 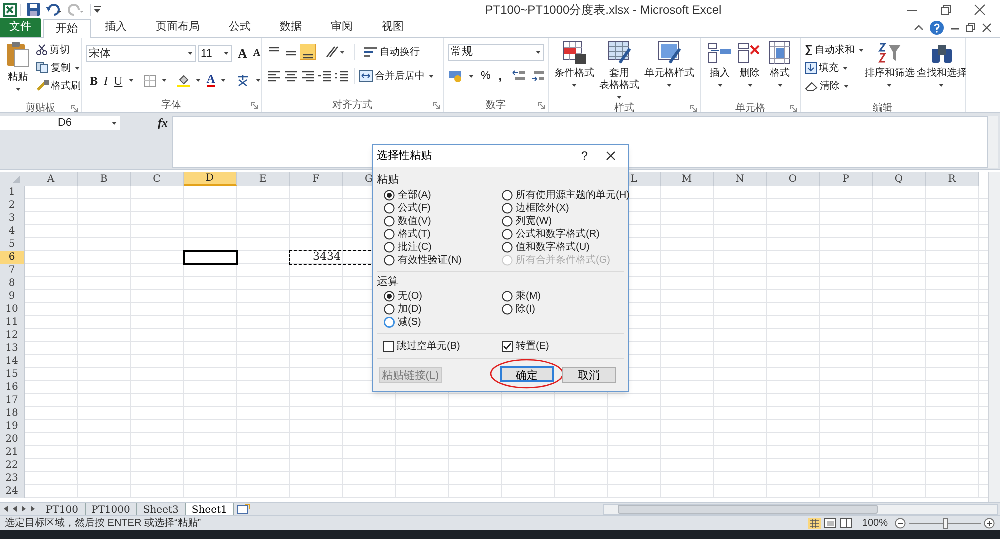 What do you see at coordinates (496, 52) in the screenshot?
I see `number-format-dropdown: 常规` at bounding box center [496, 52].